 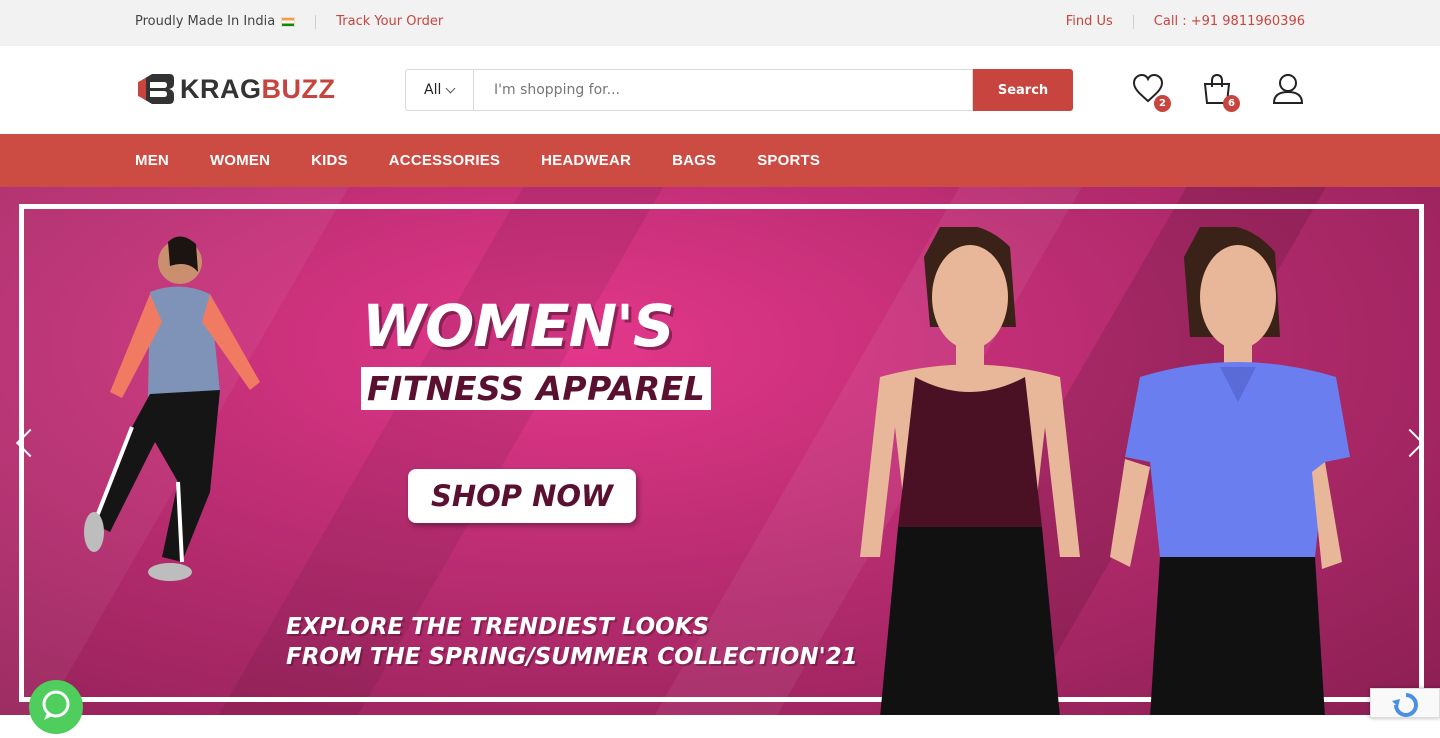 I want to click on site-header: KRAGBUZZ All Search 2 6, so click(x=720, y=90).